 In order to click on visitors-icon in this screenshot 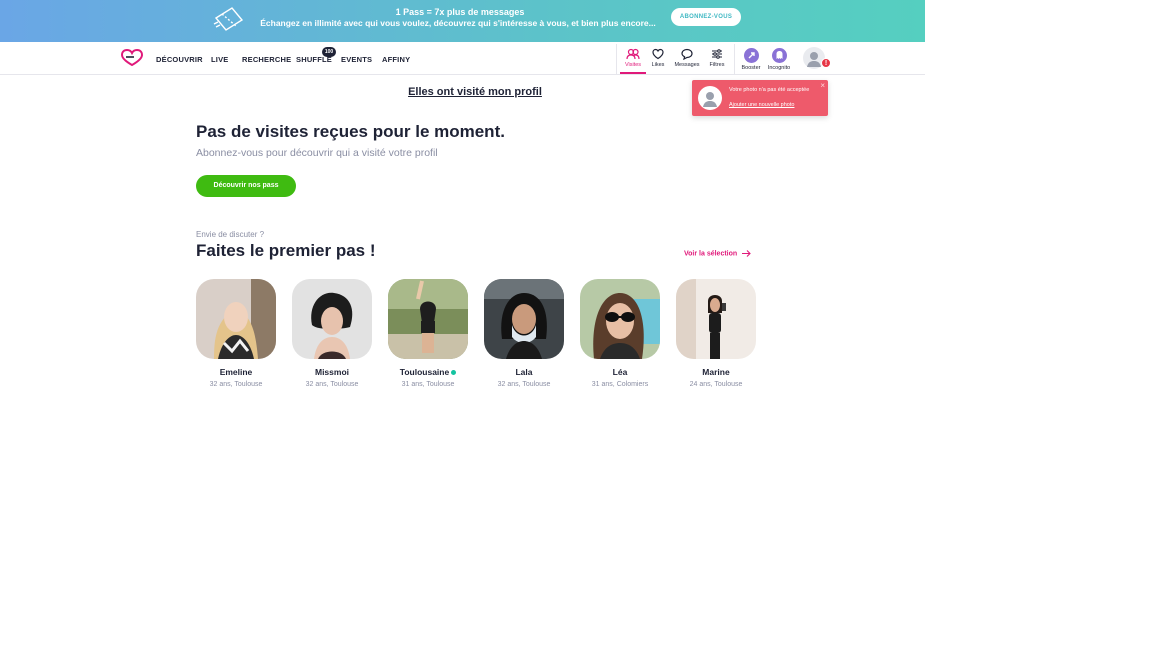, I will do `click(633, 54)`.